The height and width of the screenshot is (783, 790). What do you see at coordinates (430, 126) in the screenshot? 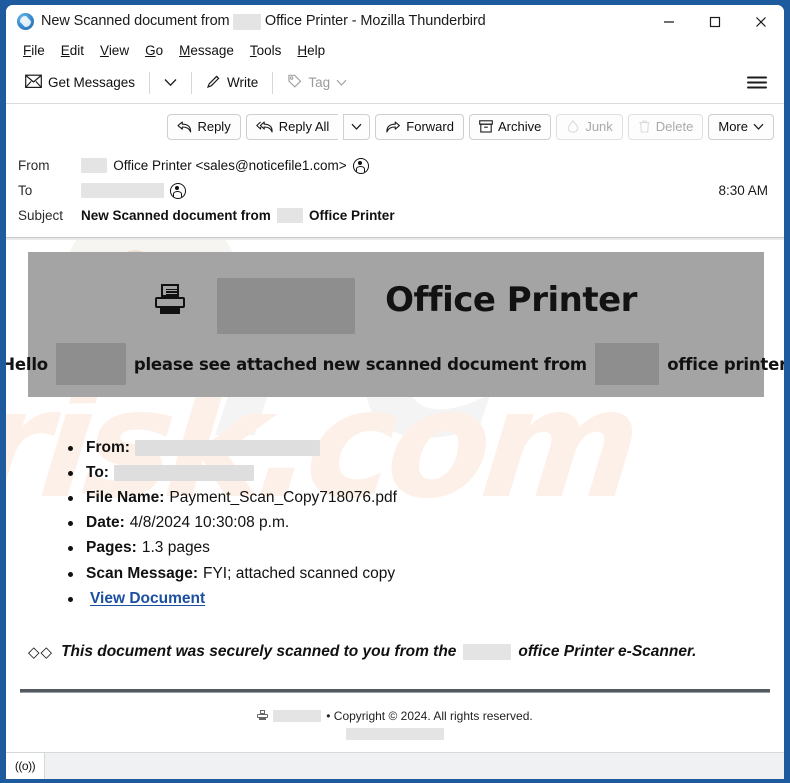
I see `forward-label: Forward` at bounding box center [430, 126].